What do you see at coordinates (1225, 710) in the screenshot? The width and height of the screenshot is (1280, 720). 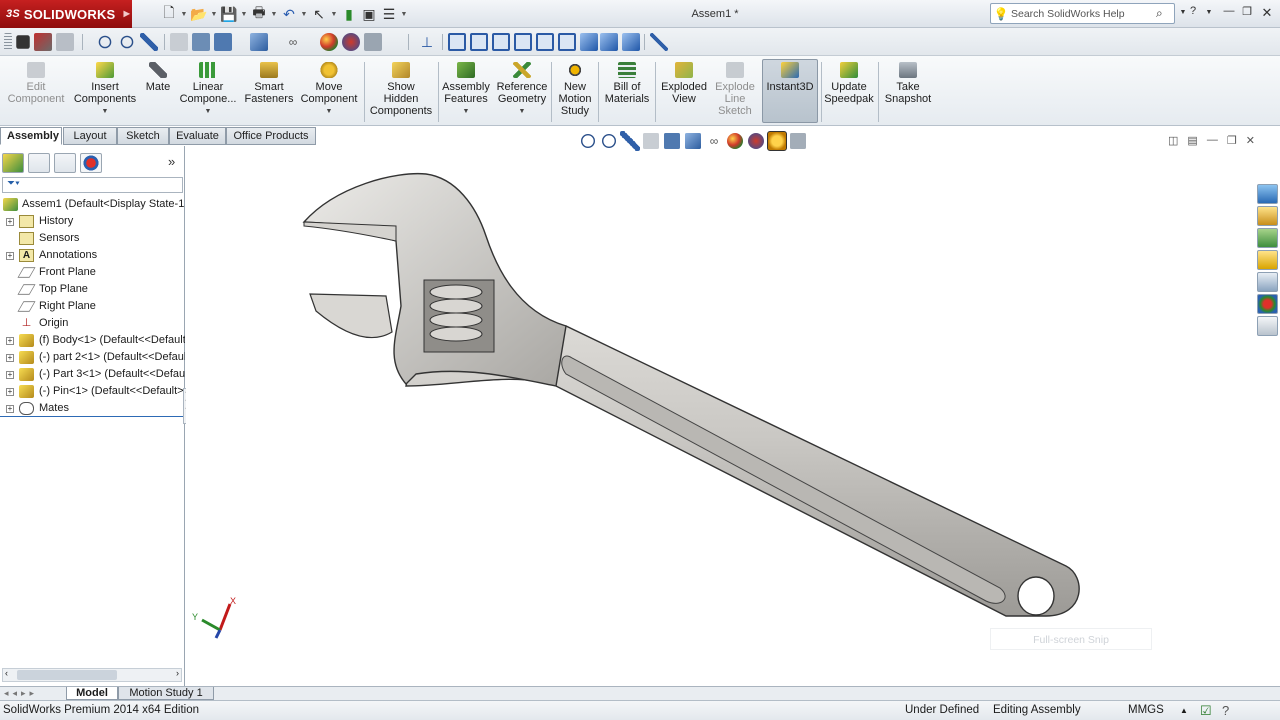 I see `help-icon: ?` at bounding box center [1225, 710].